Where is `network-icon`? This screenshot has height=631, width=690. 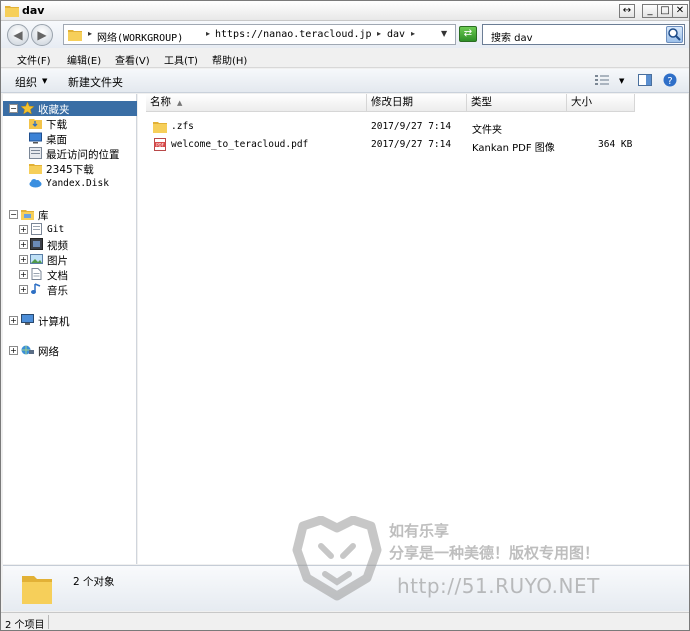
network-icon is located at coordinates (27, 350).